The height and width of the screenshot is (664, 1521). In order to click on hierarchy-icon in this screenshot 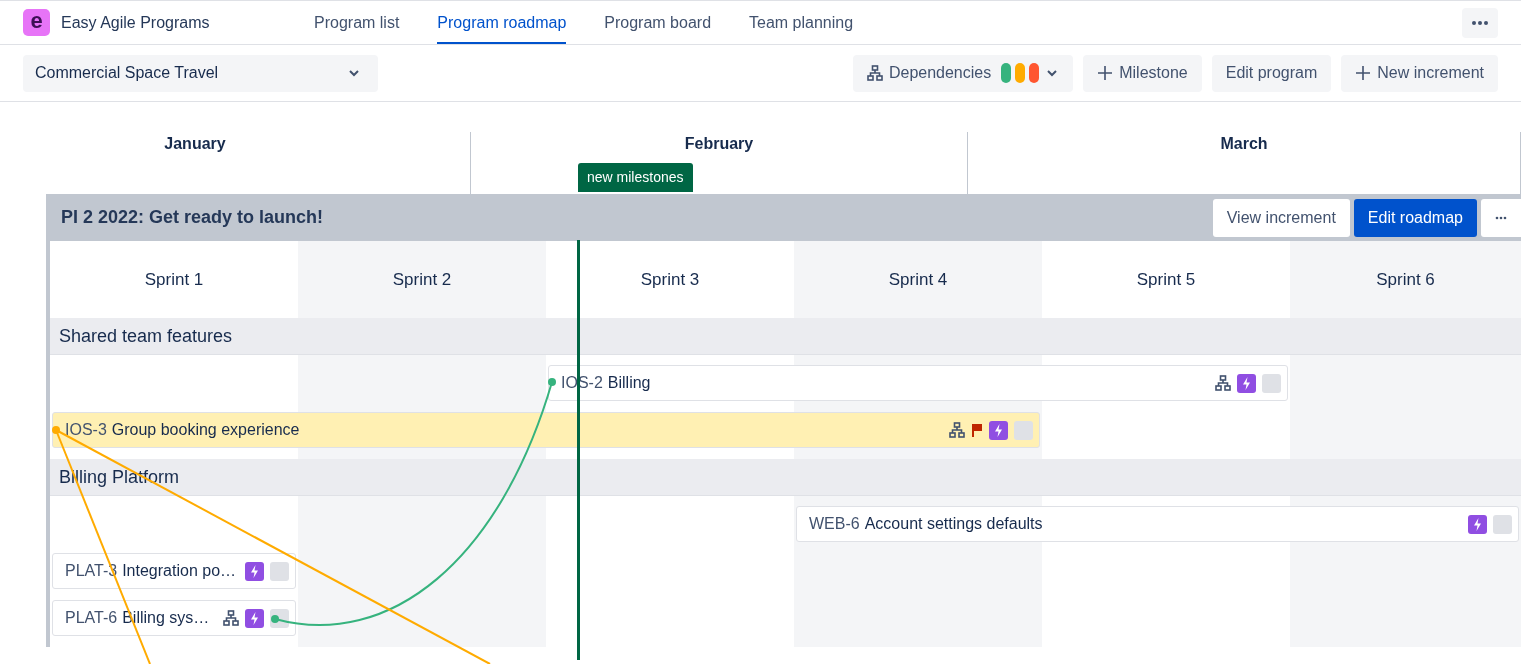, I will do `click(874, 73)`.